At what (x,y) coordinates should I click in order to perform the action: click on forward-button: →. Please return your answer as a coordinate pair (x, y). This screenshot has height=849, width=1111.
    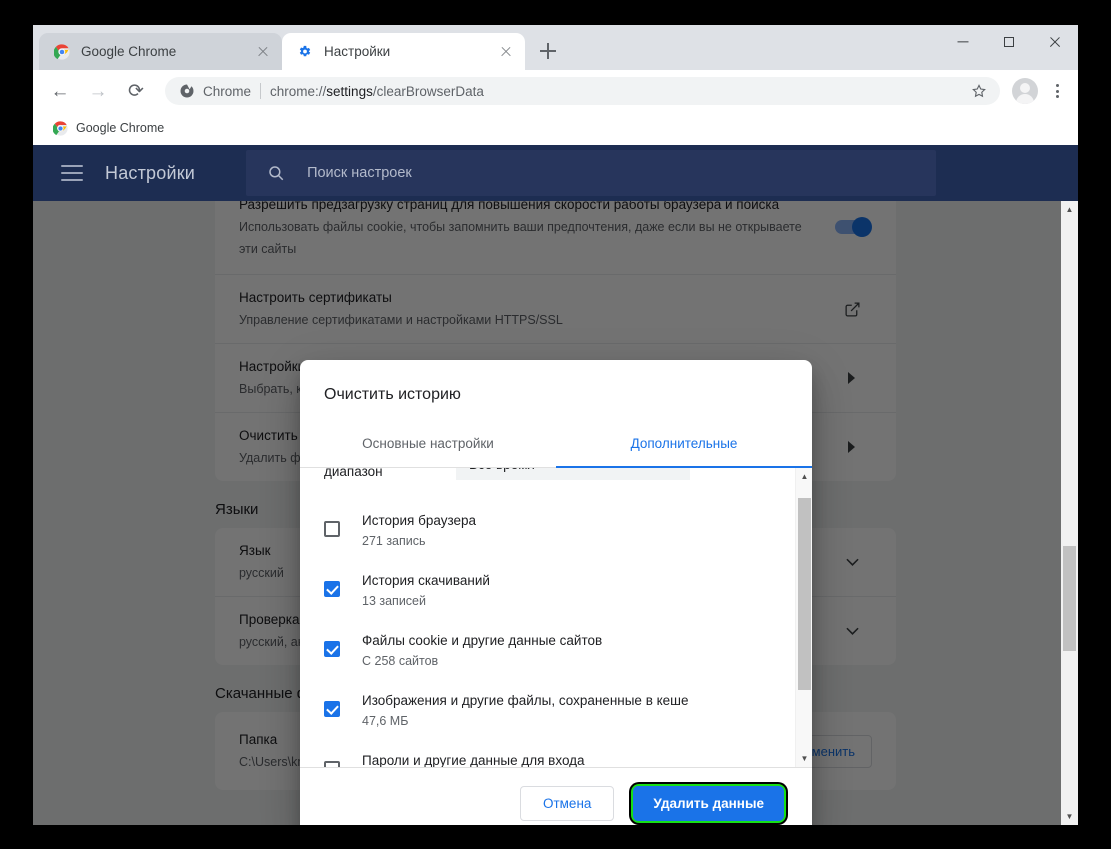
    Looking at the image, I should click on (98, 91).